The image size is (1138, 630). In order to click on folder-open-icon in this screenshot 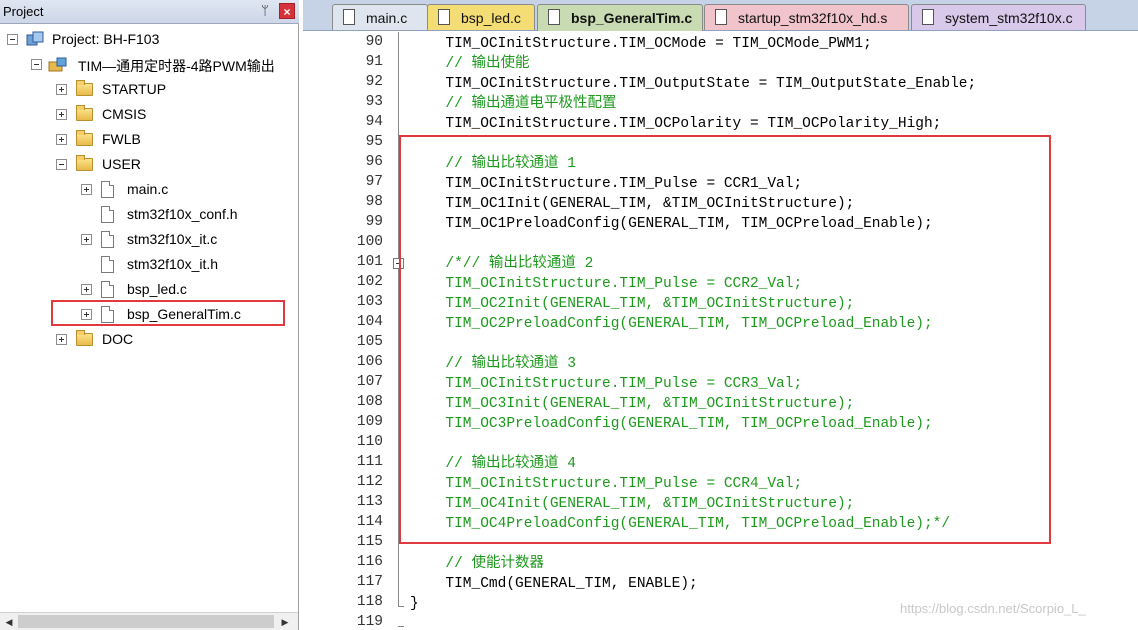, I will do `click(84, 163)`.